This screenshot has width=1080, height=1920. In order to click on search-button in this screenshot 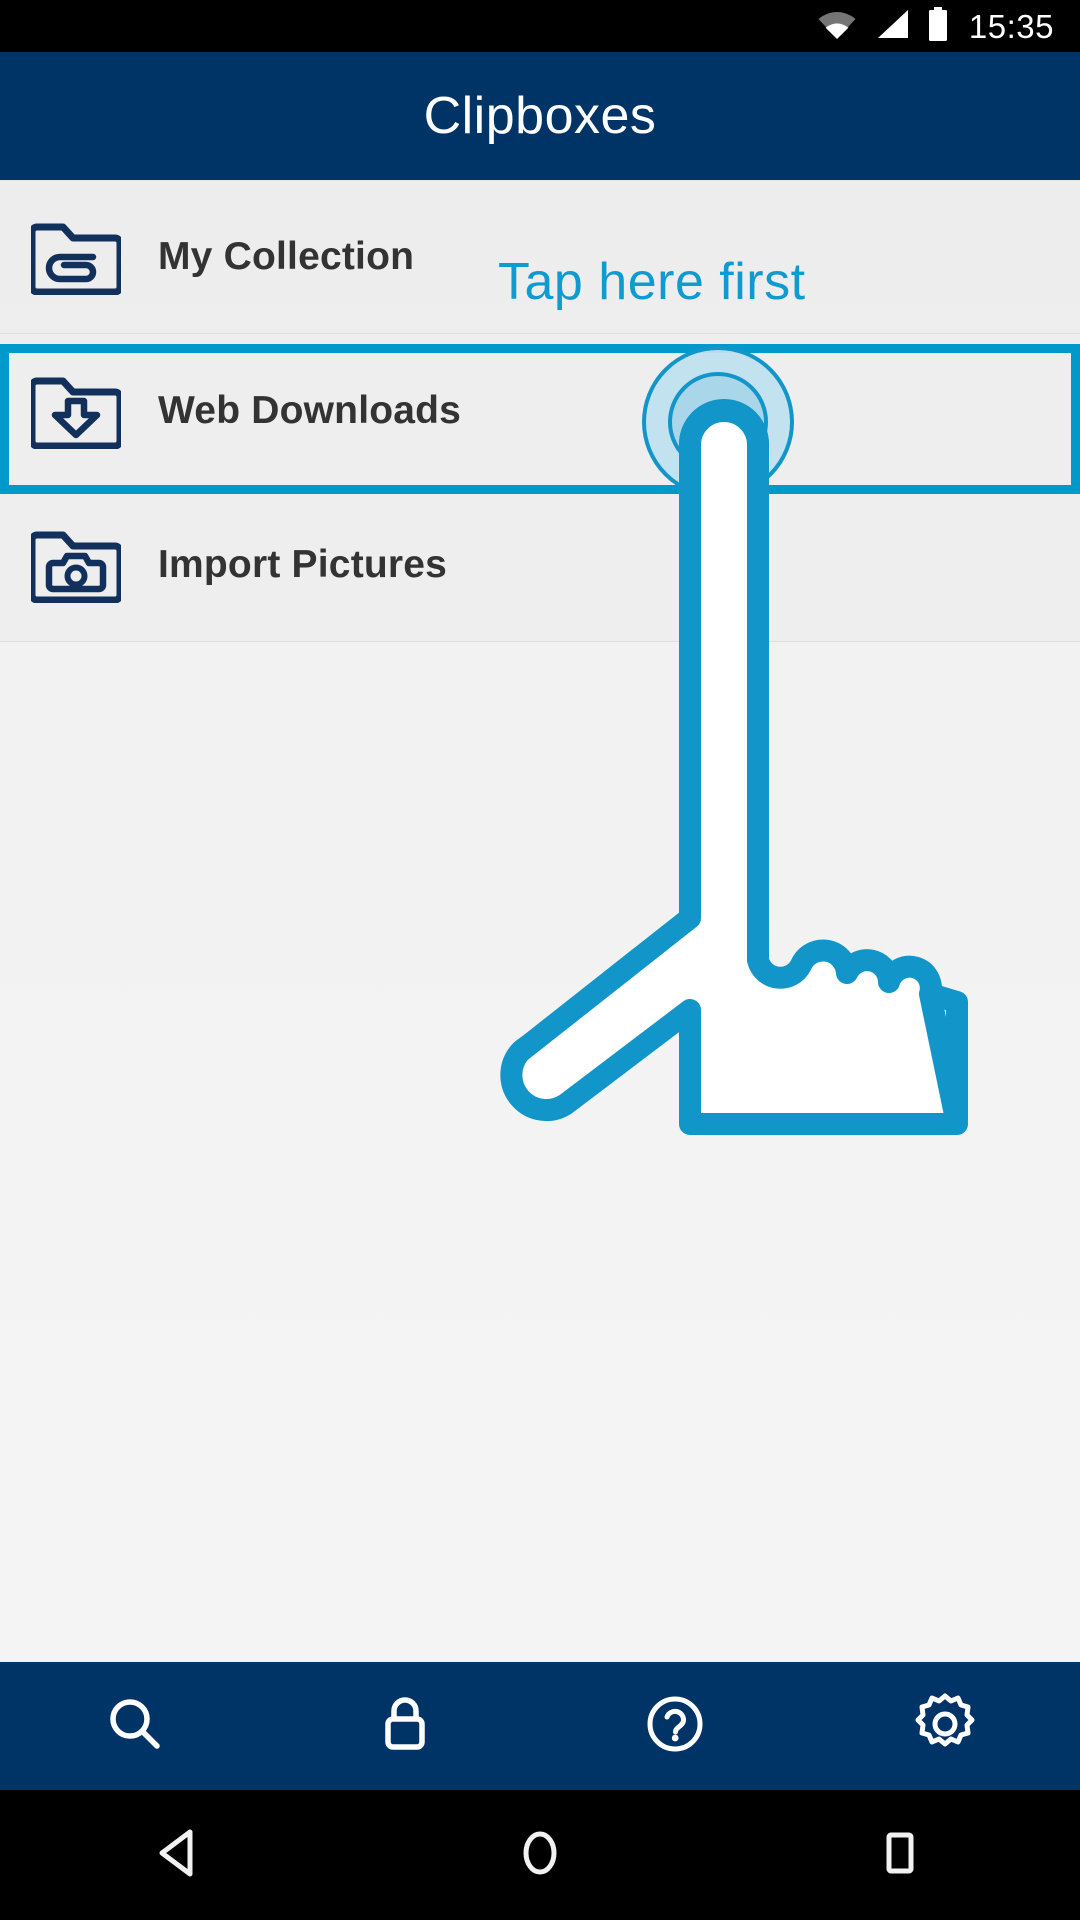, I will do `click(135, 1726)`.